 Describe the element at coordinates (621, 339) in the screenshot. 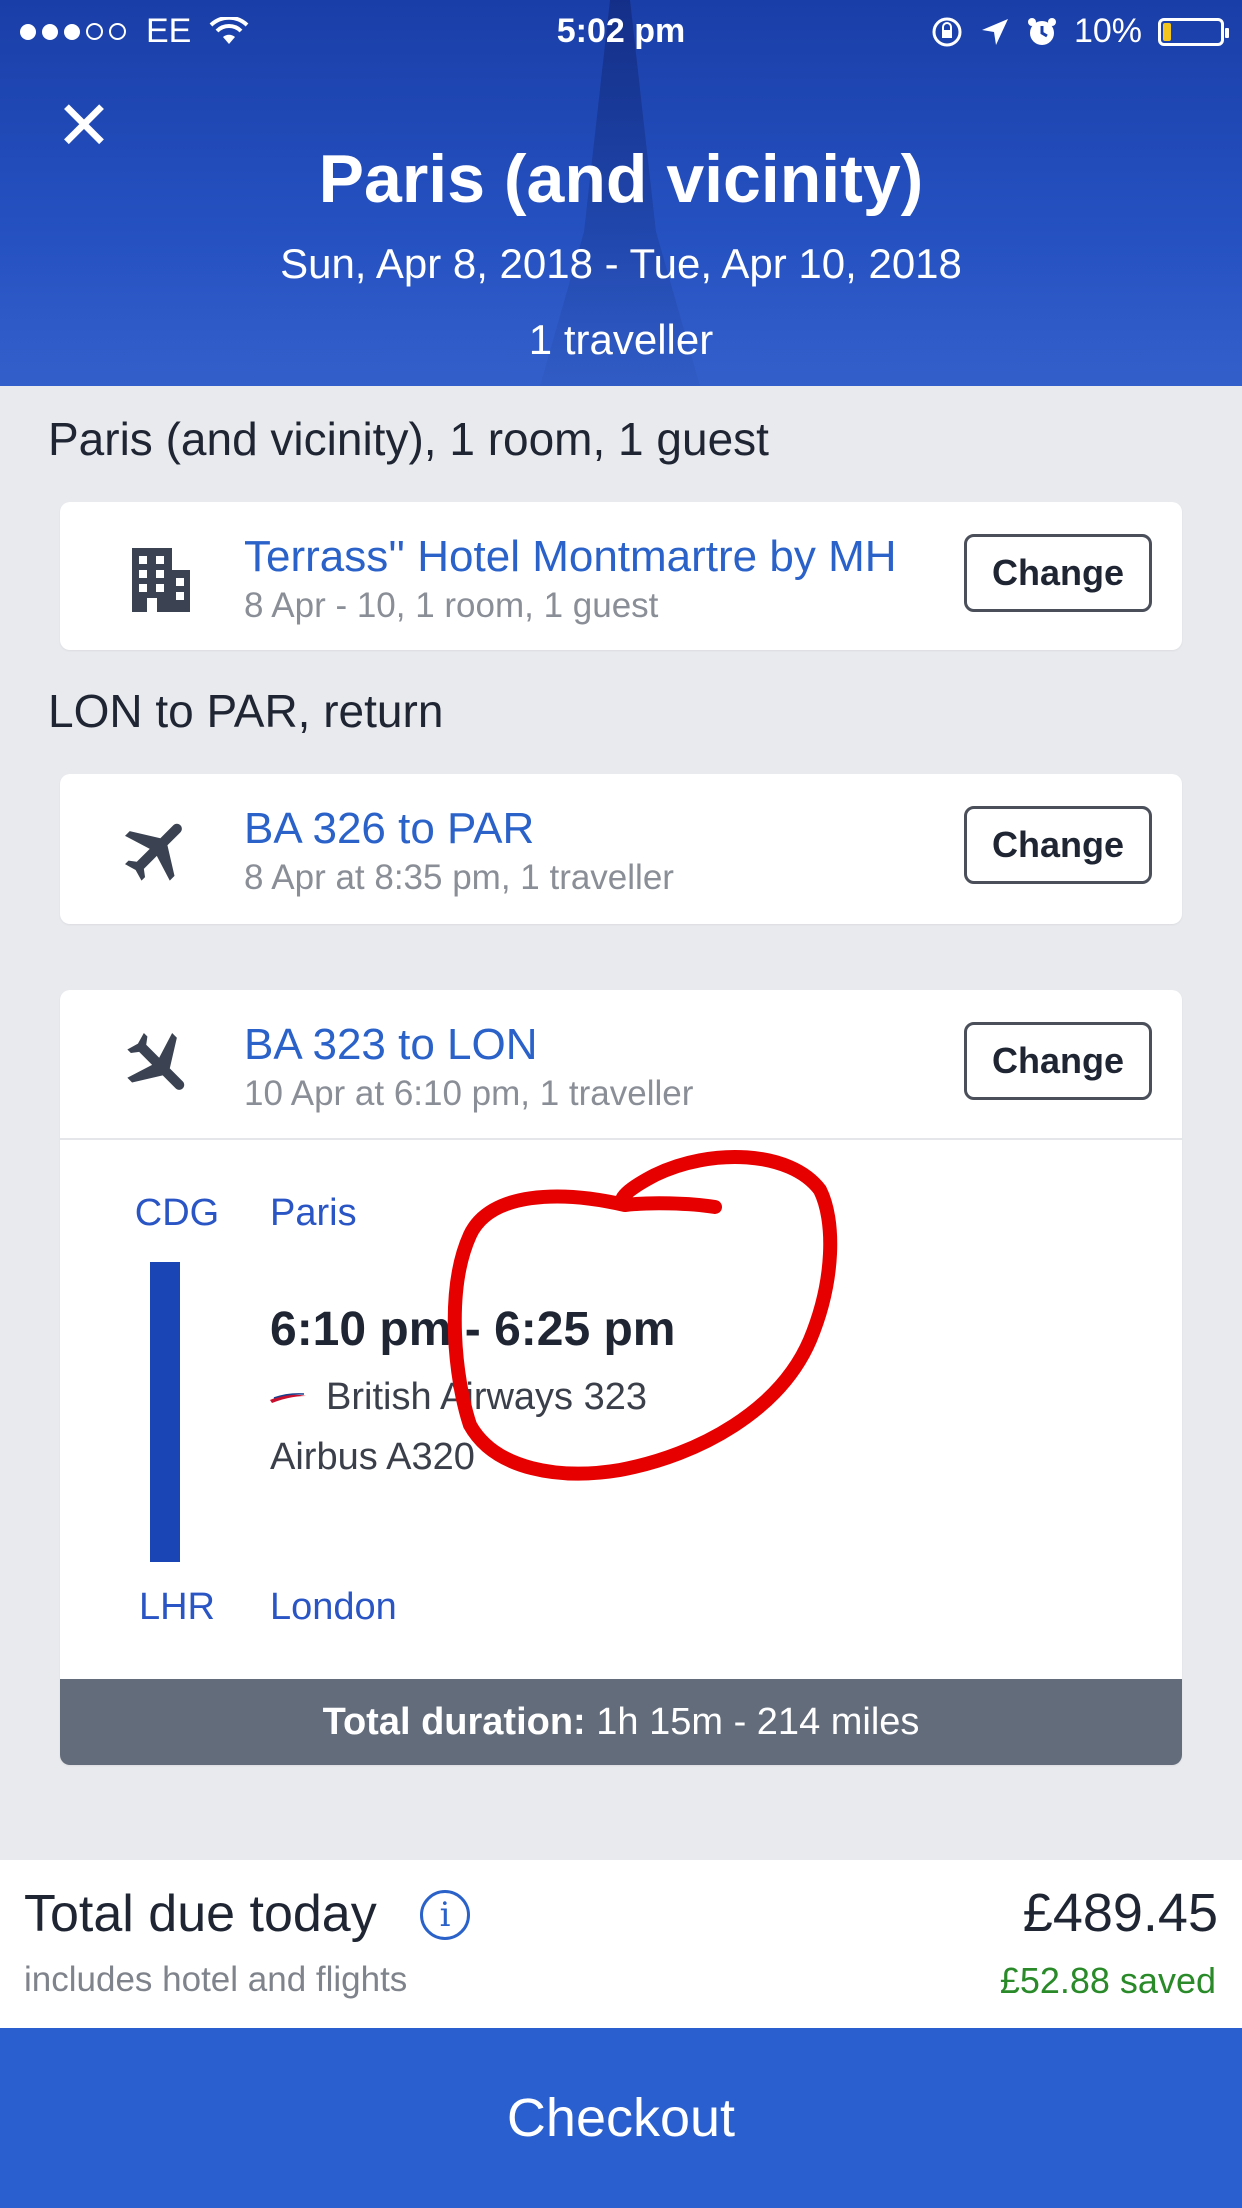

I see `traveller-count: 1 traveller` at that location.